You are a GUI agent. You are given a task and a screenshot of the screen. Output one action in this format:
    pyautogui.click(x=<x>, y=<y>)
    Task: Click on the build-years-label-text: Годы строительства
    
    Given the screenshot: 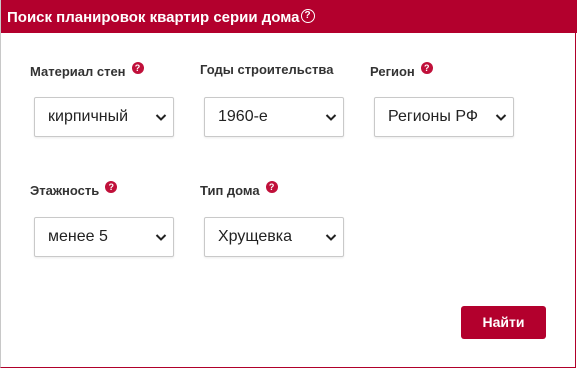 What is the action you would take?
    pyautogui.click(x=267, y=69)
    